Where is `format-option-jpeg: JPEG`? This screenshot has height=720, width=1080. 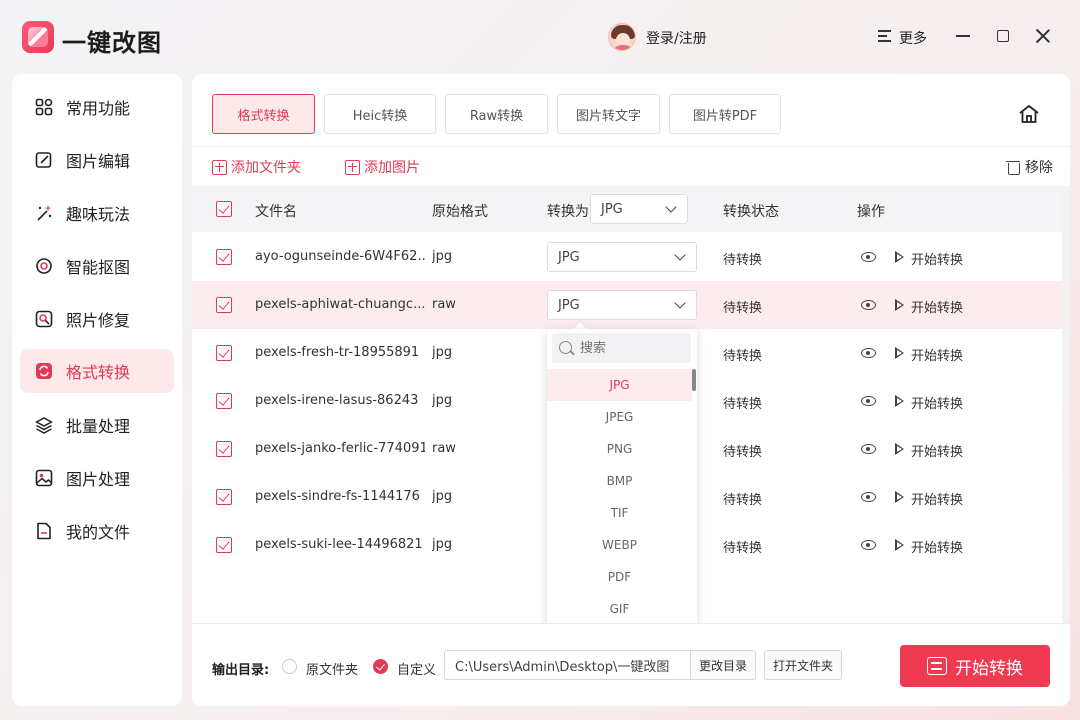 format-option-jpeg: JPEG is located at coordinates (619, 417).